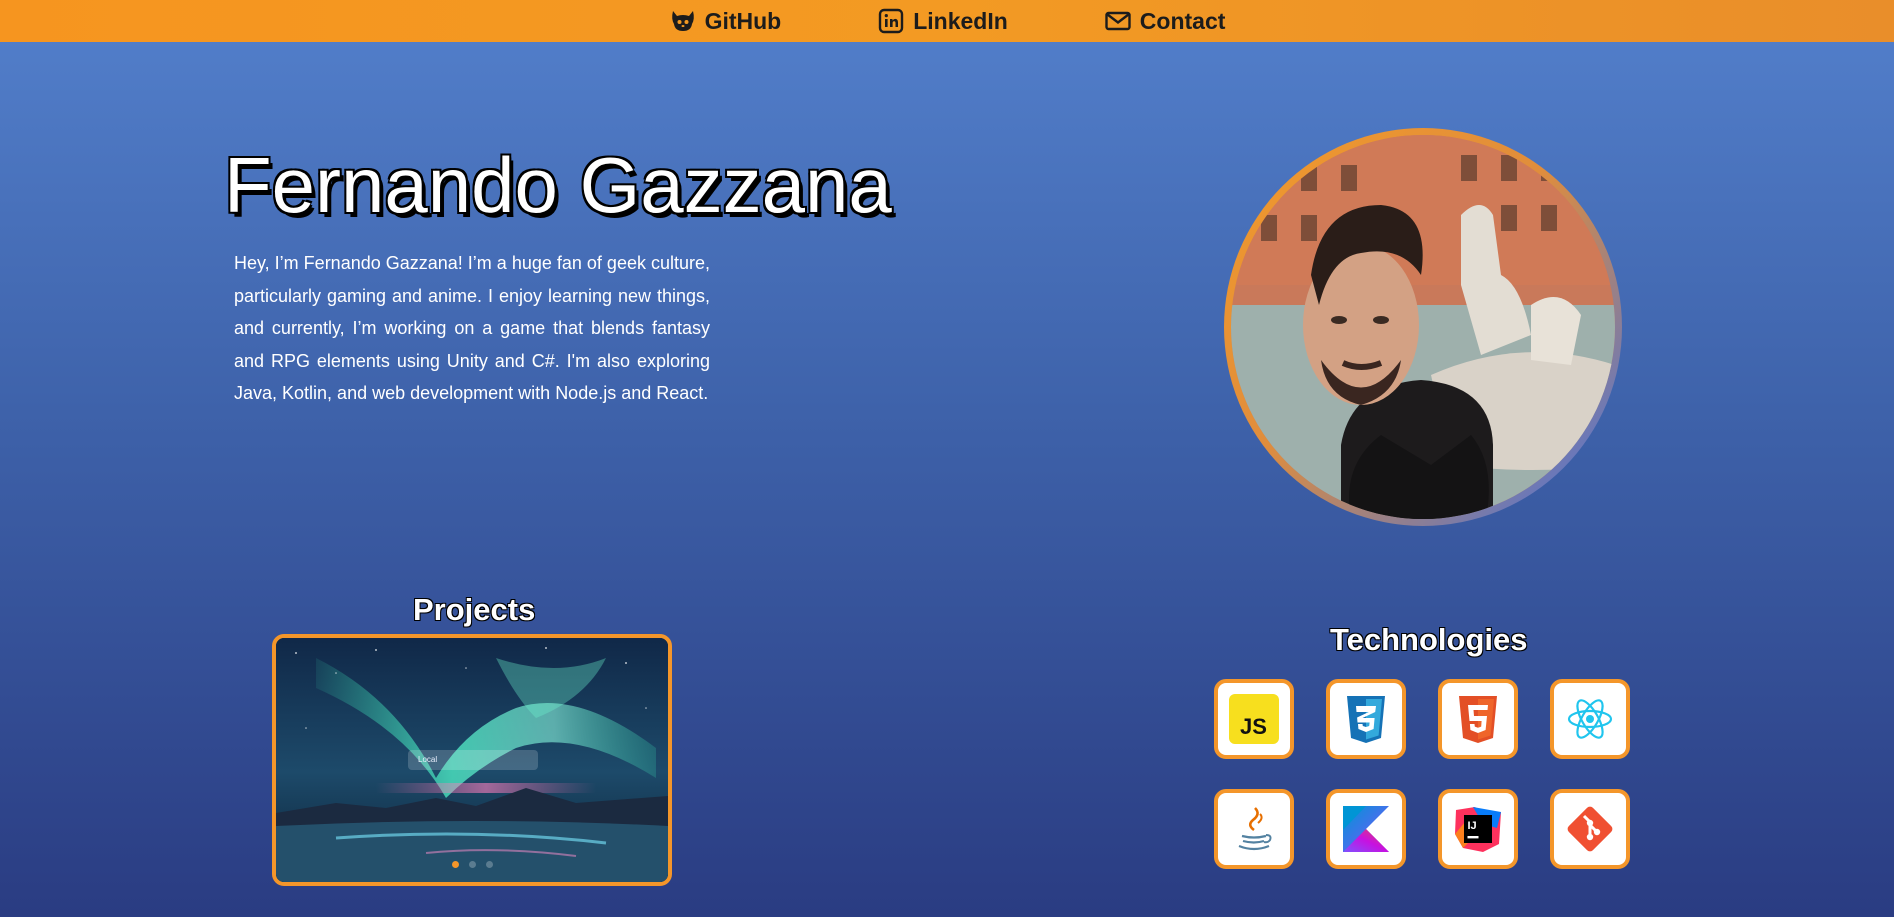 The image size is (1894, 917). I want to click on html5-icon, so click(1478, 719).